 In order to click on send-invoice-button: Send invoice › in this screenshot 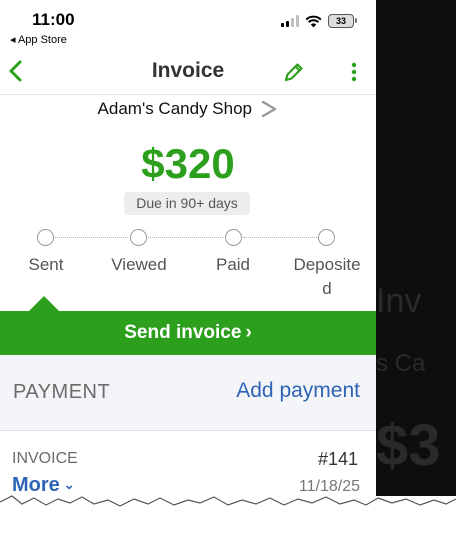, I will do `click(188, 333)`.